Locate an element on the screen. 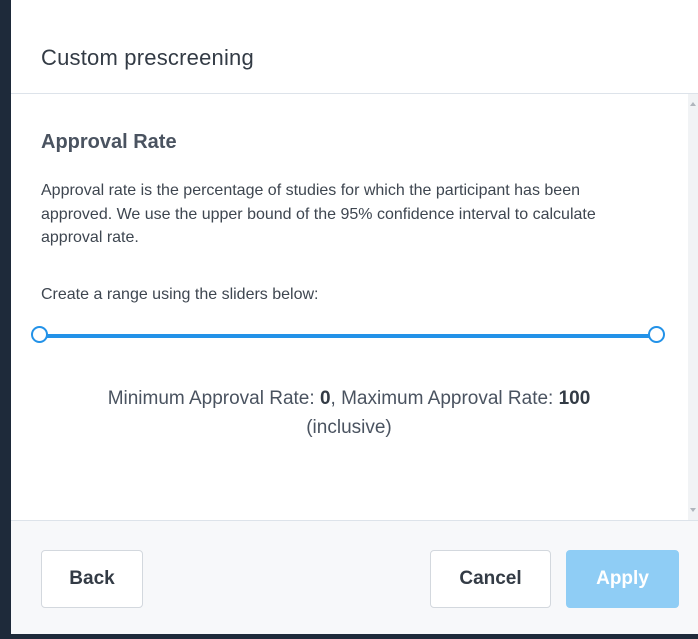  apply-button: Apply is located at coordinates (622, 579).